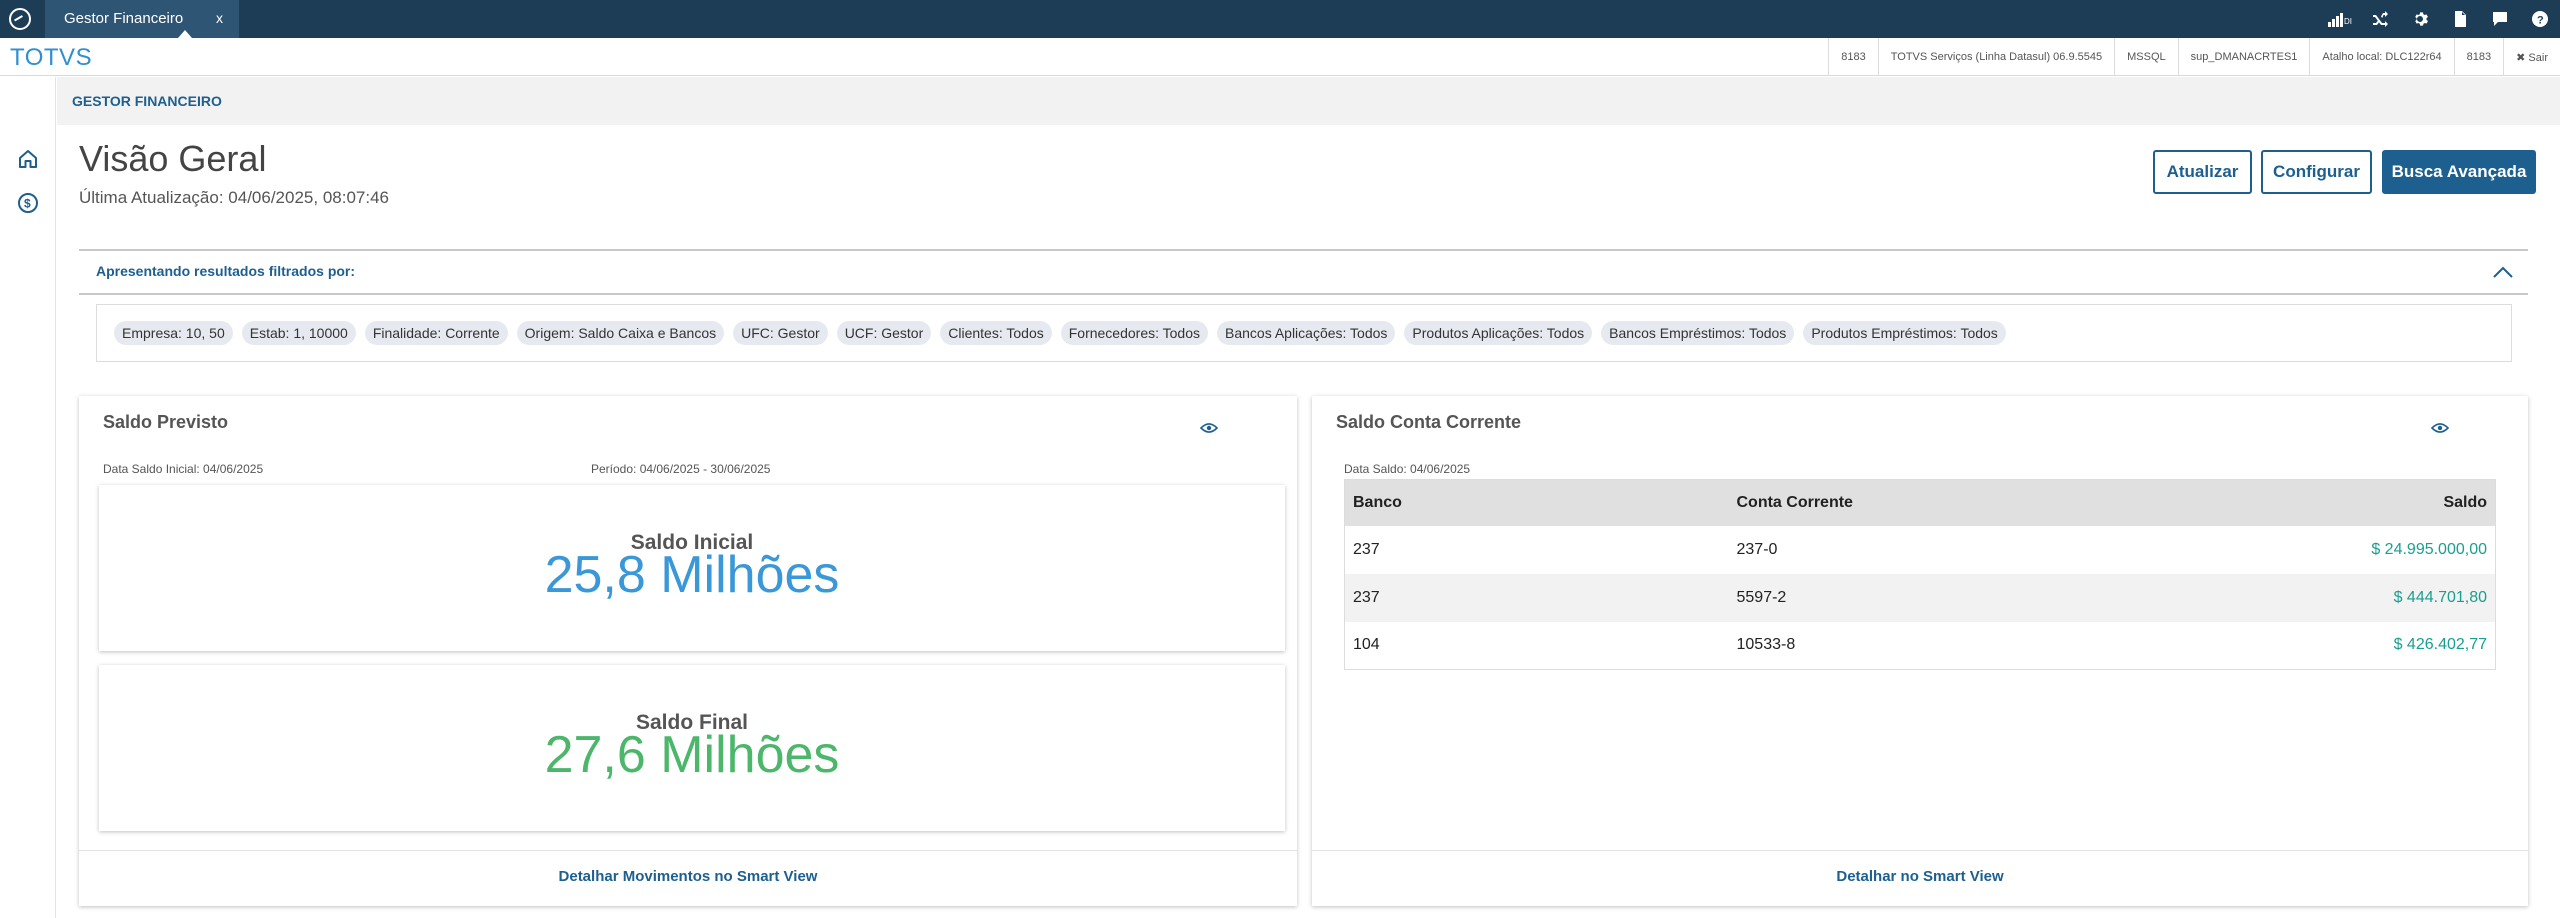 Image resolution: width=2560 pixels, height=918 pixels. Describe the element at coordinates (996, 333) in the screenshot. I see `filter-chip: Clientes: Todos` at that location.